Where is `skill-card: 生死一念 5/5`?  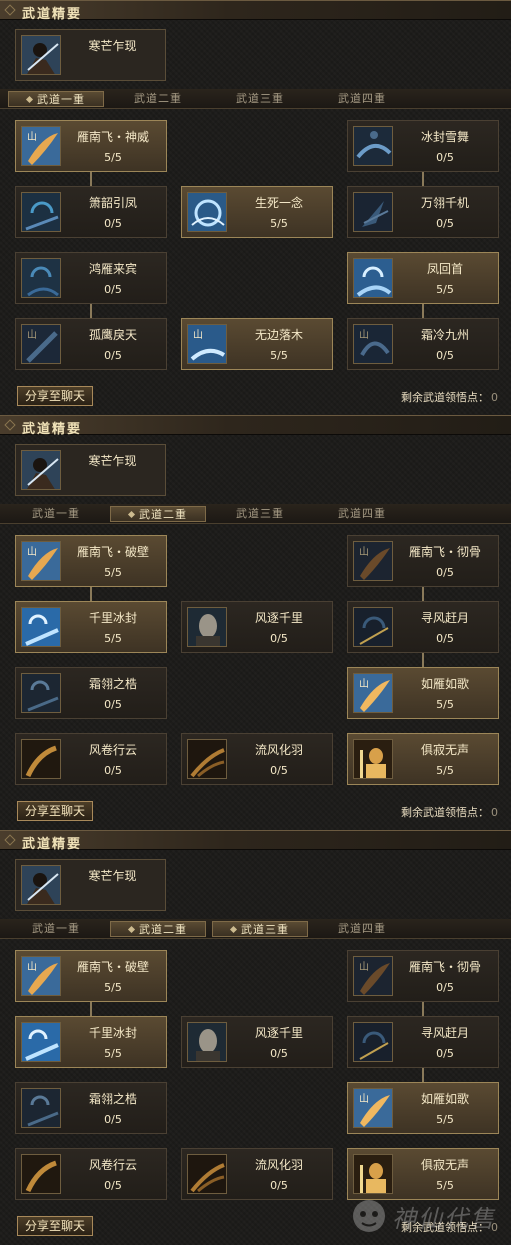 skill-card: 生死一念 5/5 is located at coordinates (257, 212).